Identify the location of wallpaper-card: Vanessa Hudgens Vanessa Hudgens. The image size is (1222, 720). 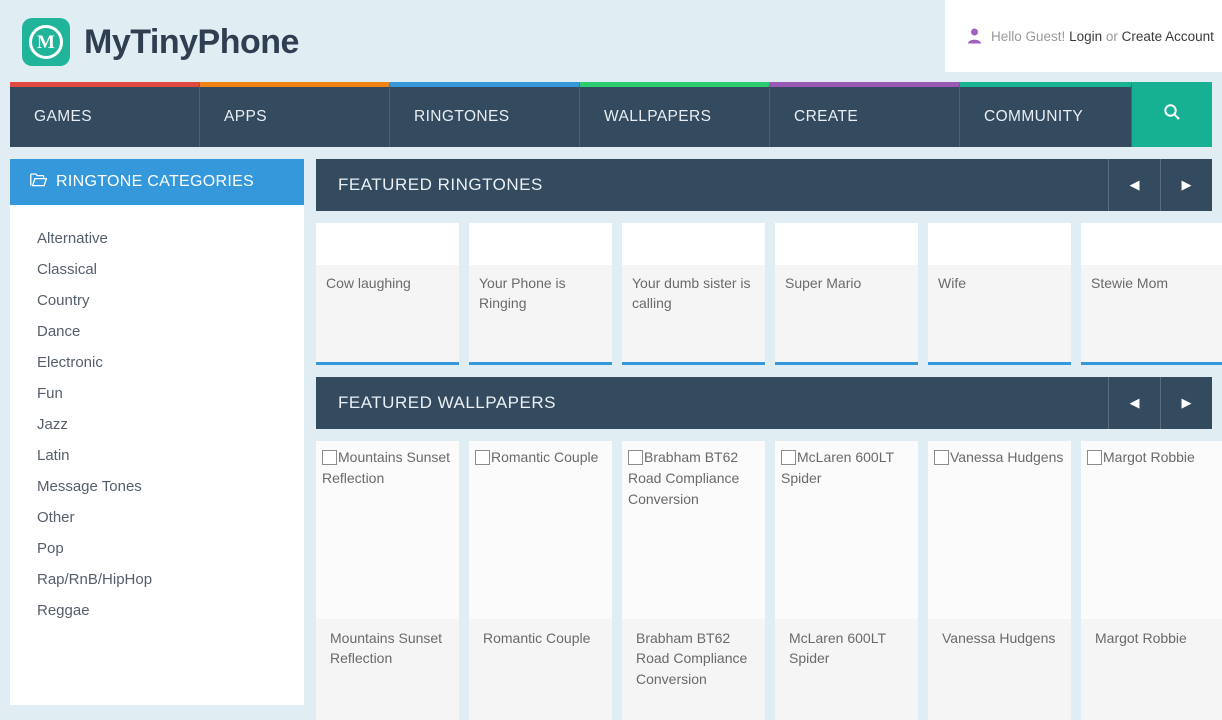
(999, 580).